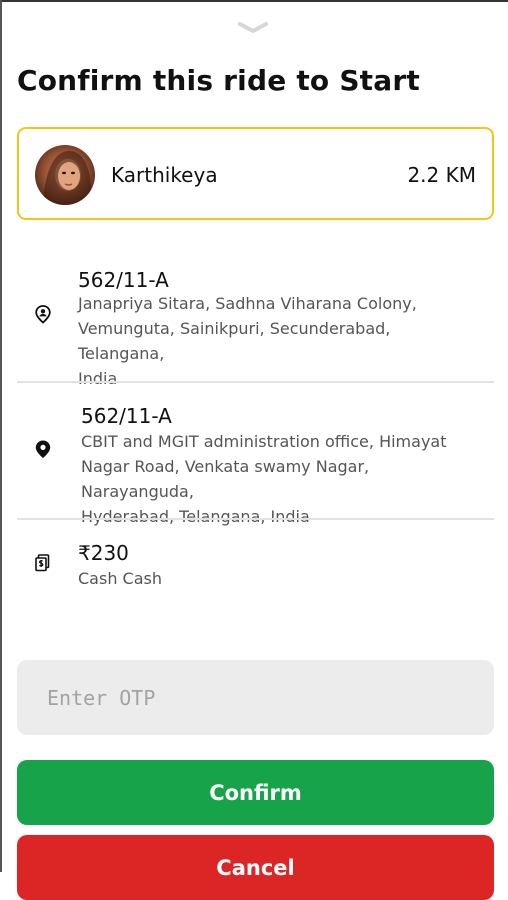 The height and width of the screenshot is (900, 508). Describe the element at coordinates (43, 563) in the screenshot. I see `cash-icon` at that location.